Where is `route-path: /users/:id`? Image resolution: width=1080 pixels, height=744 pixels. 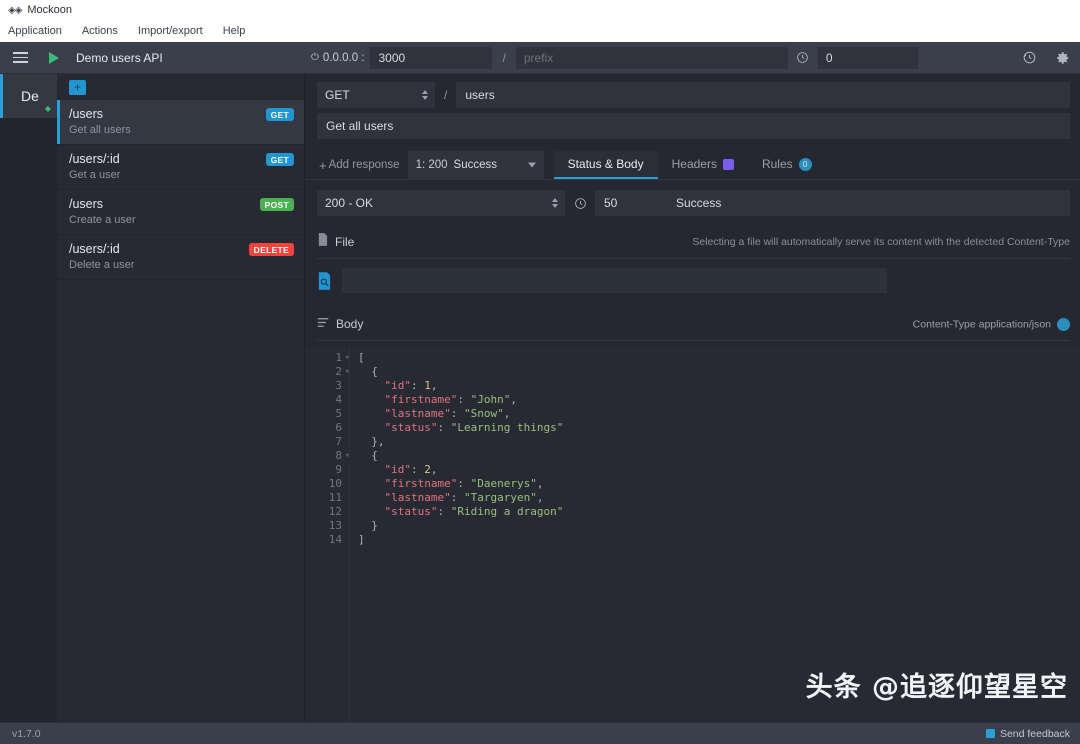 route-path: /users/:id is located at coordinates (94, 249).